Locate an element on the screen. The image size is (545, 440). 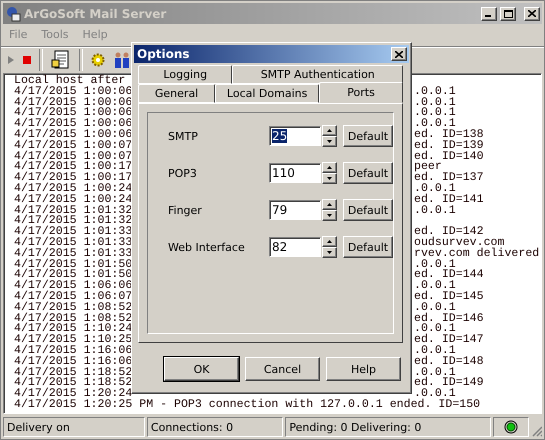
close-button is located at coordinates (532, 13).